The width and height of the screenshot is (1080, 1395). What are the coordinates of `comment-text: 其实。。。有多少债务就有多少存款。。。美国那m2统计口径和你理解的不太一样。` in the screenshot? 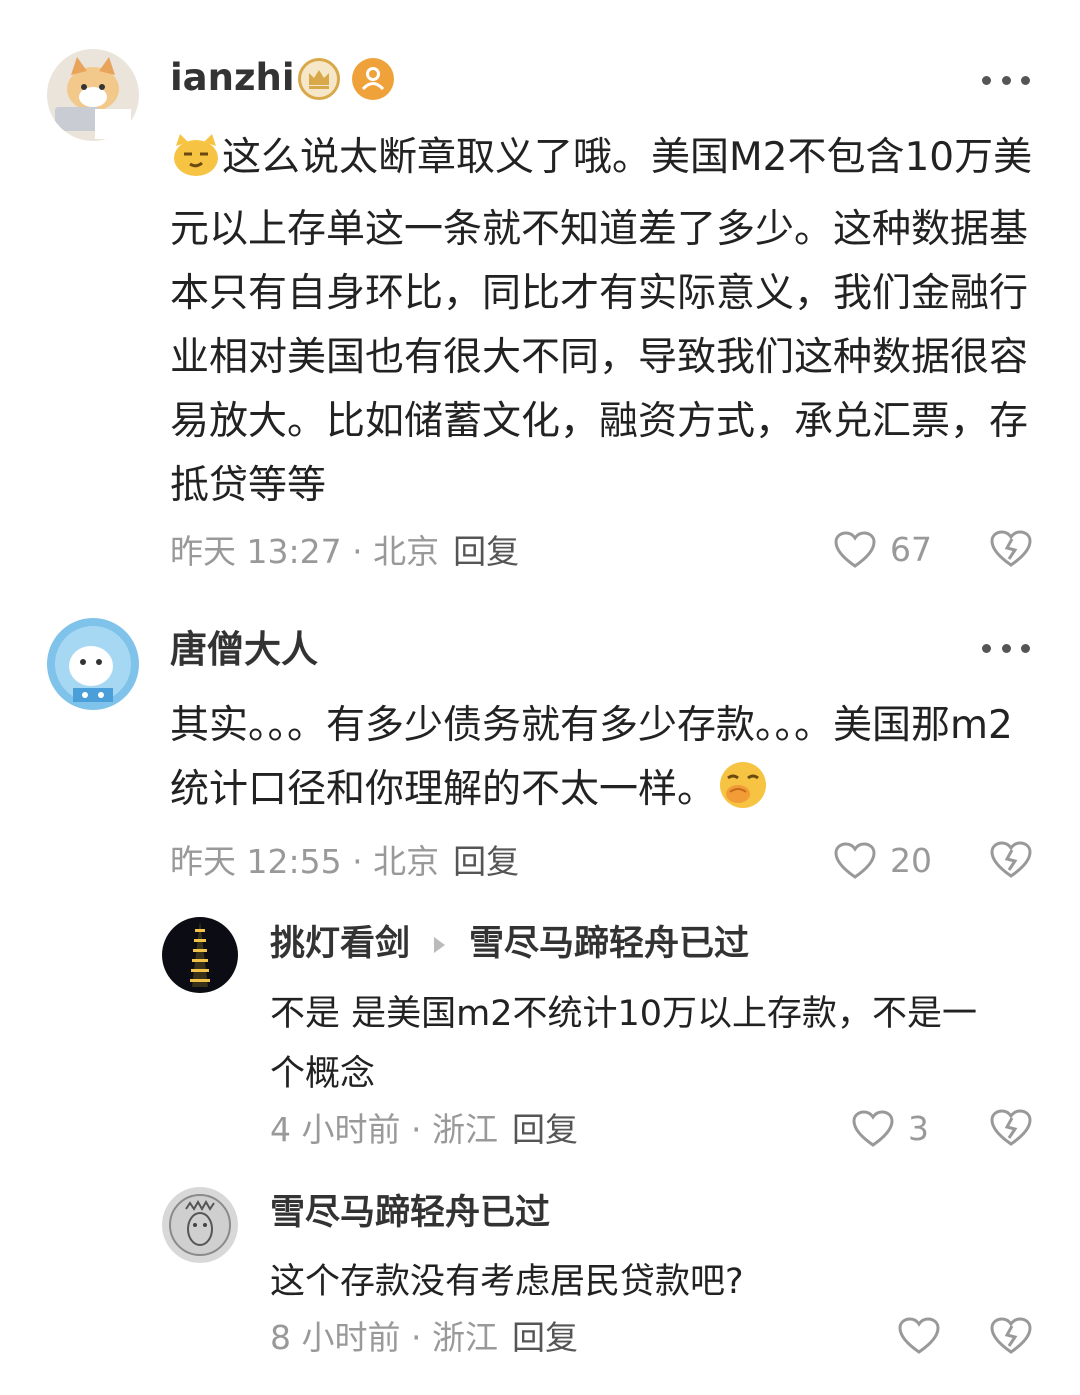 It's located at (605, 762).